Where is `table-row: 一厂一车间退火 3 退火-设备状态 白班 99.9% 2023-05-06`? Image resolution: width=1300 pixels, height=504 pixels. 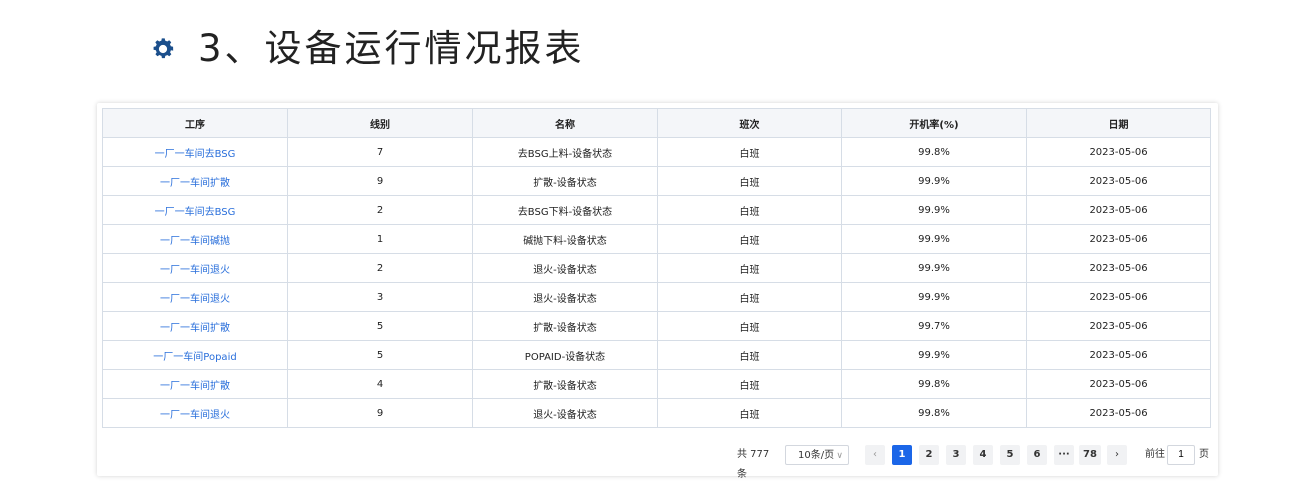
table-row: 一厂一车间退火 3 退火-设备状态 白班 99.9% 2023-05-06 is located at coordinates (656, 297).